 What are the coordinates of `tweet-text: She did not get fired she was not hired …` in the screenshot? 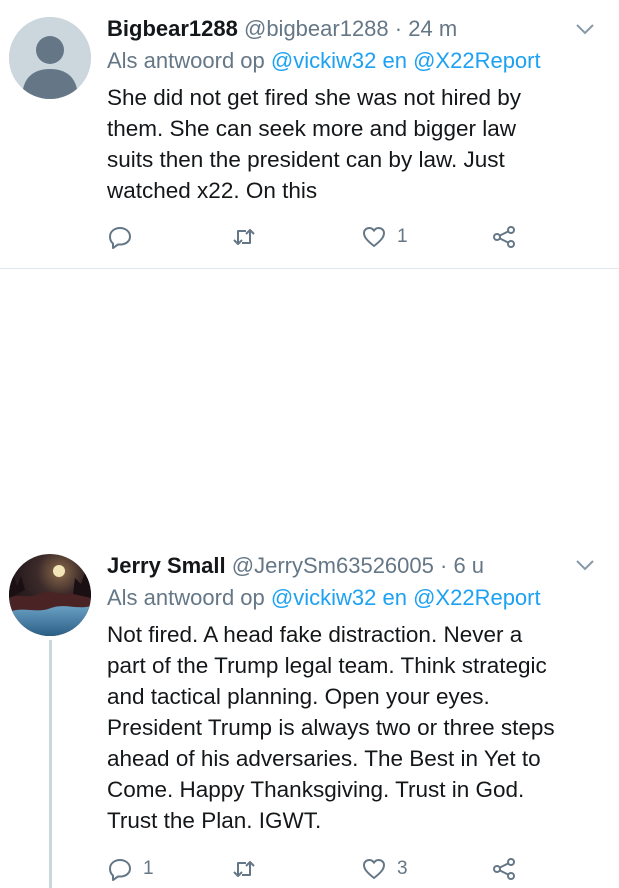 It's located at (314, 144).